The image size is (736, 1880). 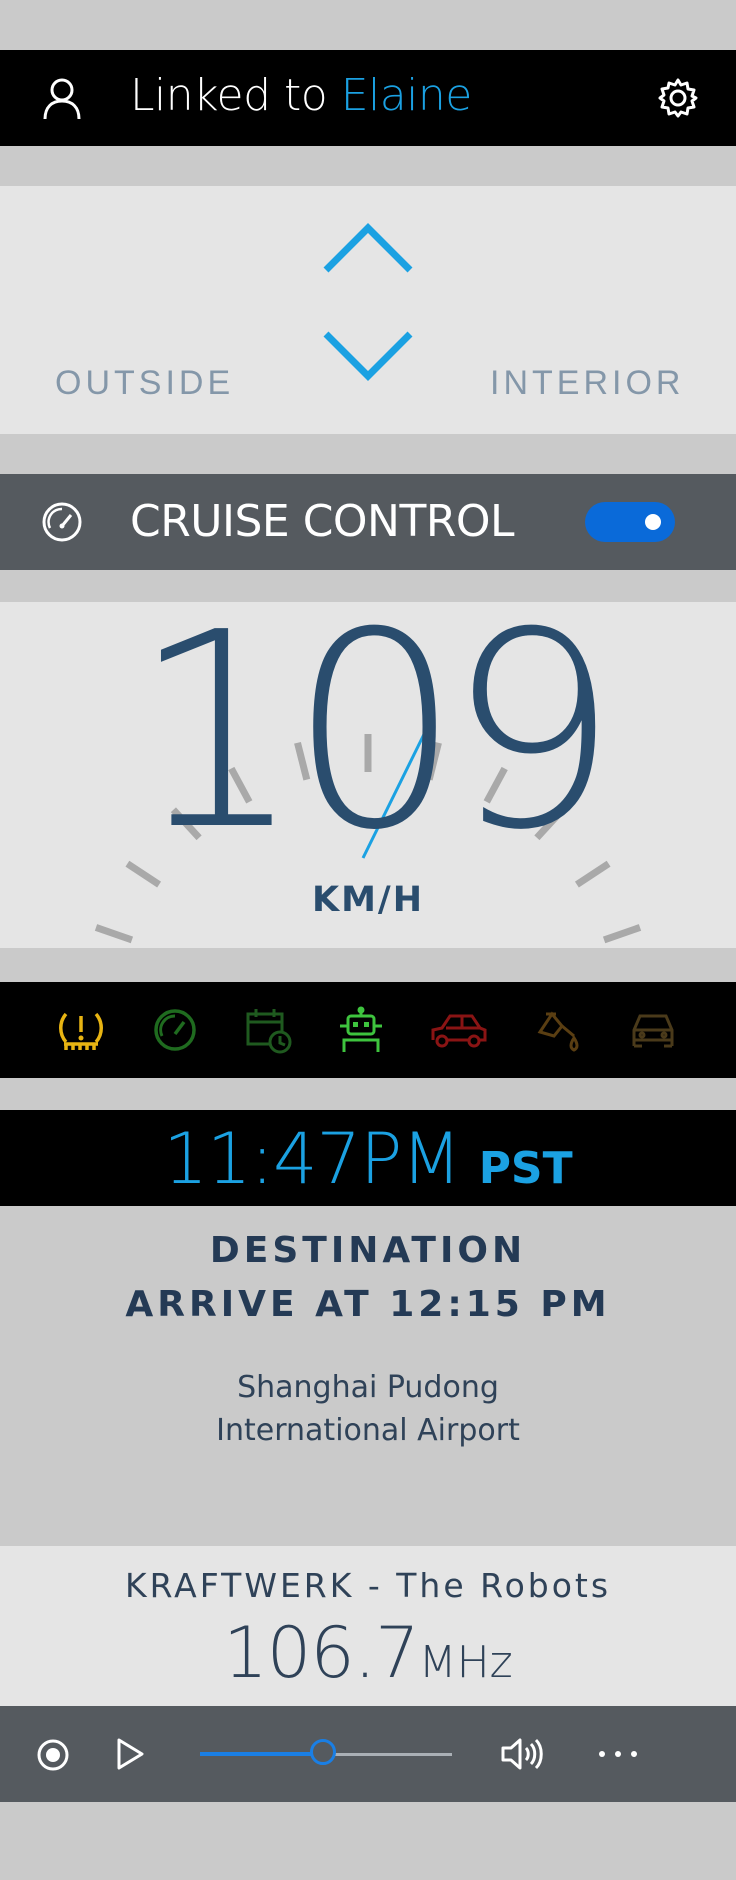 I want to click on destination-line-1: Shanghai Pudong, so click(x=368, y=1387).